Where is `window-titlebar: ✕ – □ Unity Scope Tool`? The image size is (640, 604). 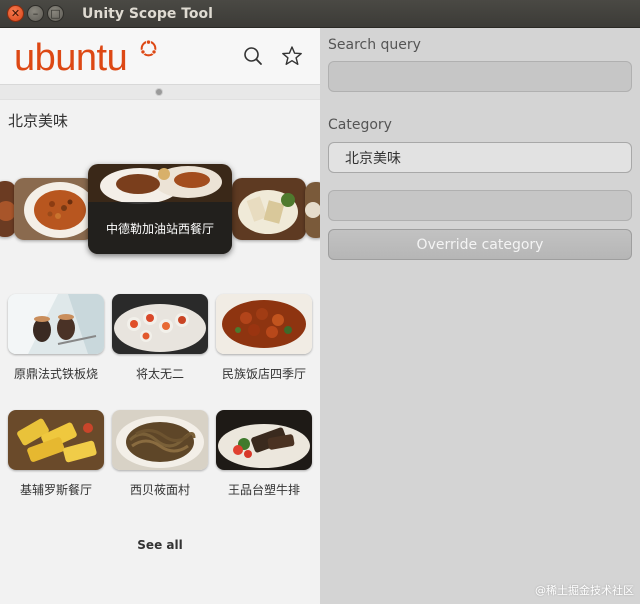
window-titlebar: ✕ – □ Unity Scope Tool is located at coordinates (320, 14).